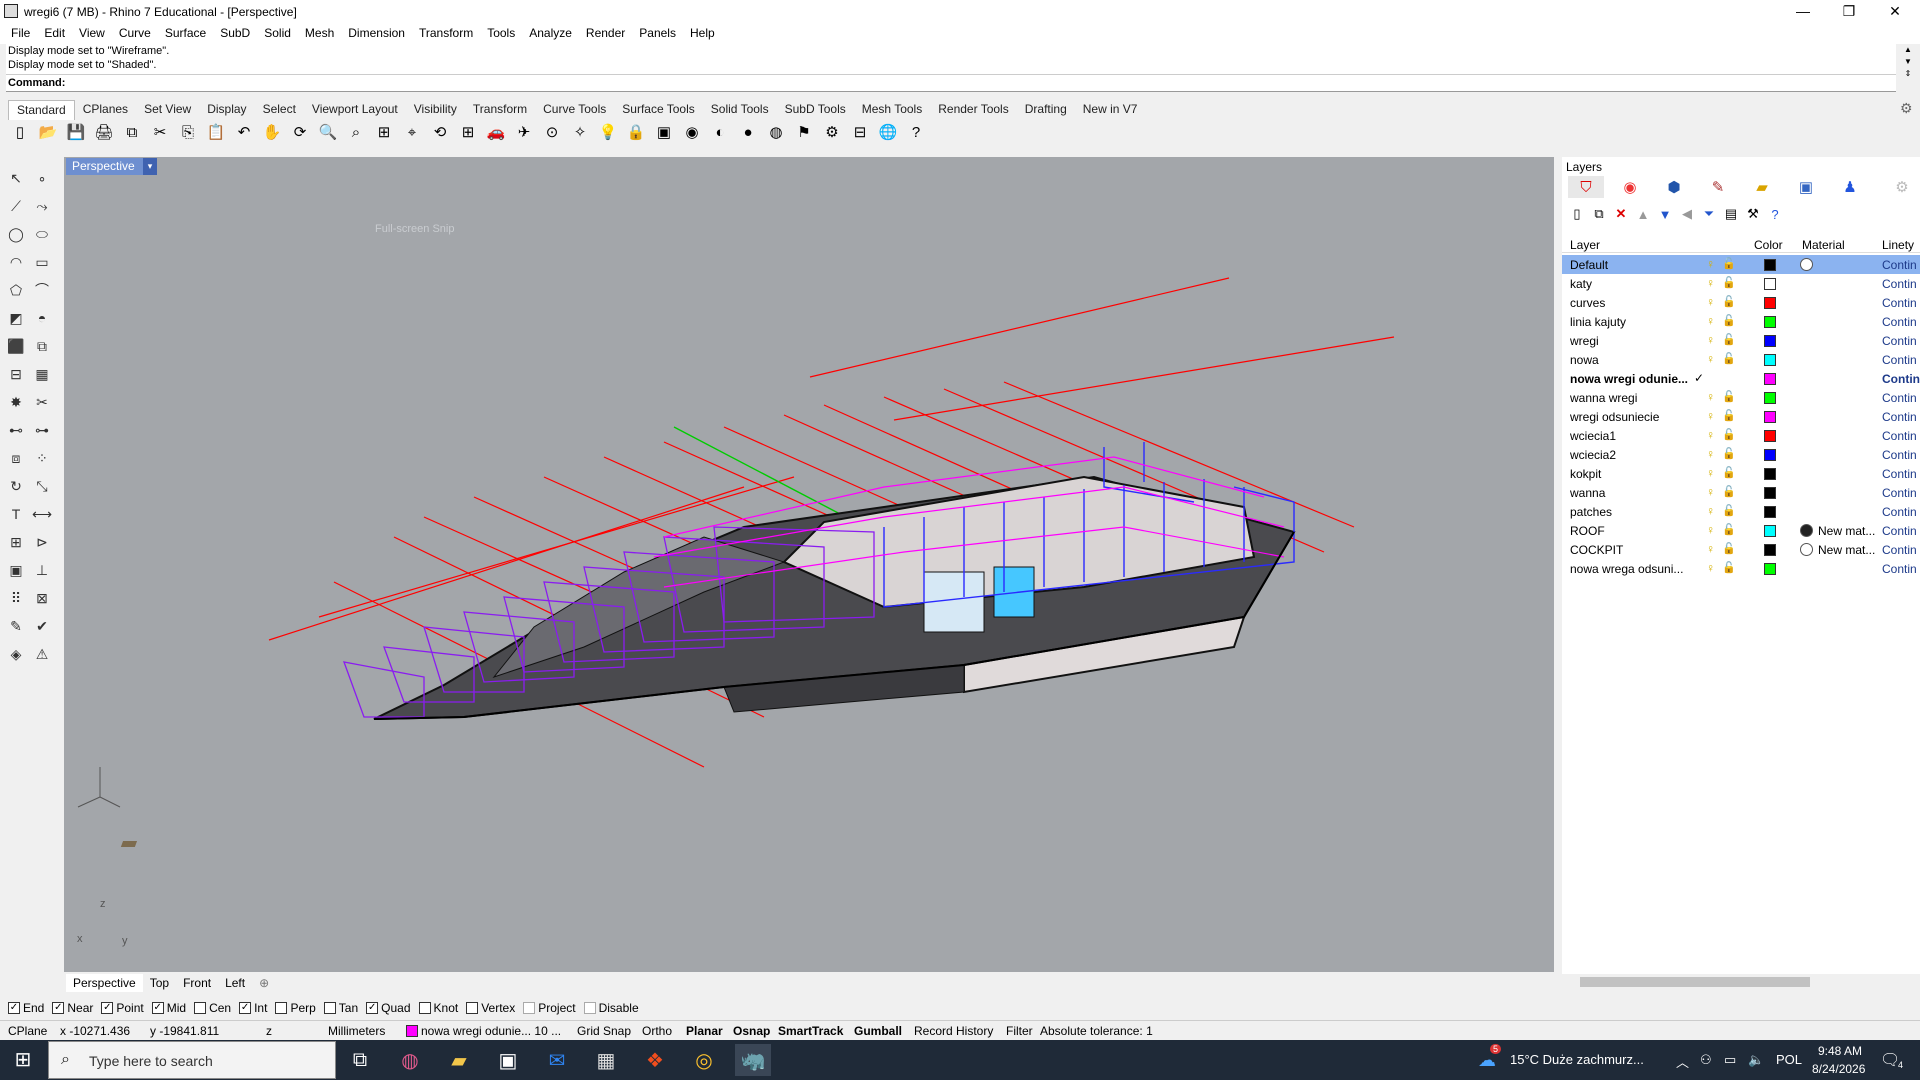  What do you see at coordinates (1665, 214) in the screenshot?
I see `move-down-icon: ▼` at bounding box center [1665, 214].